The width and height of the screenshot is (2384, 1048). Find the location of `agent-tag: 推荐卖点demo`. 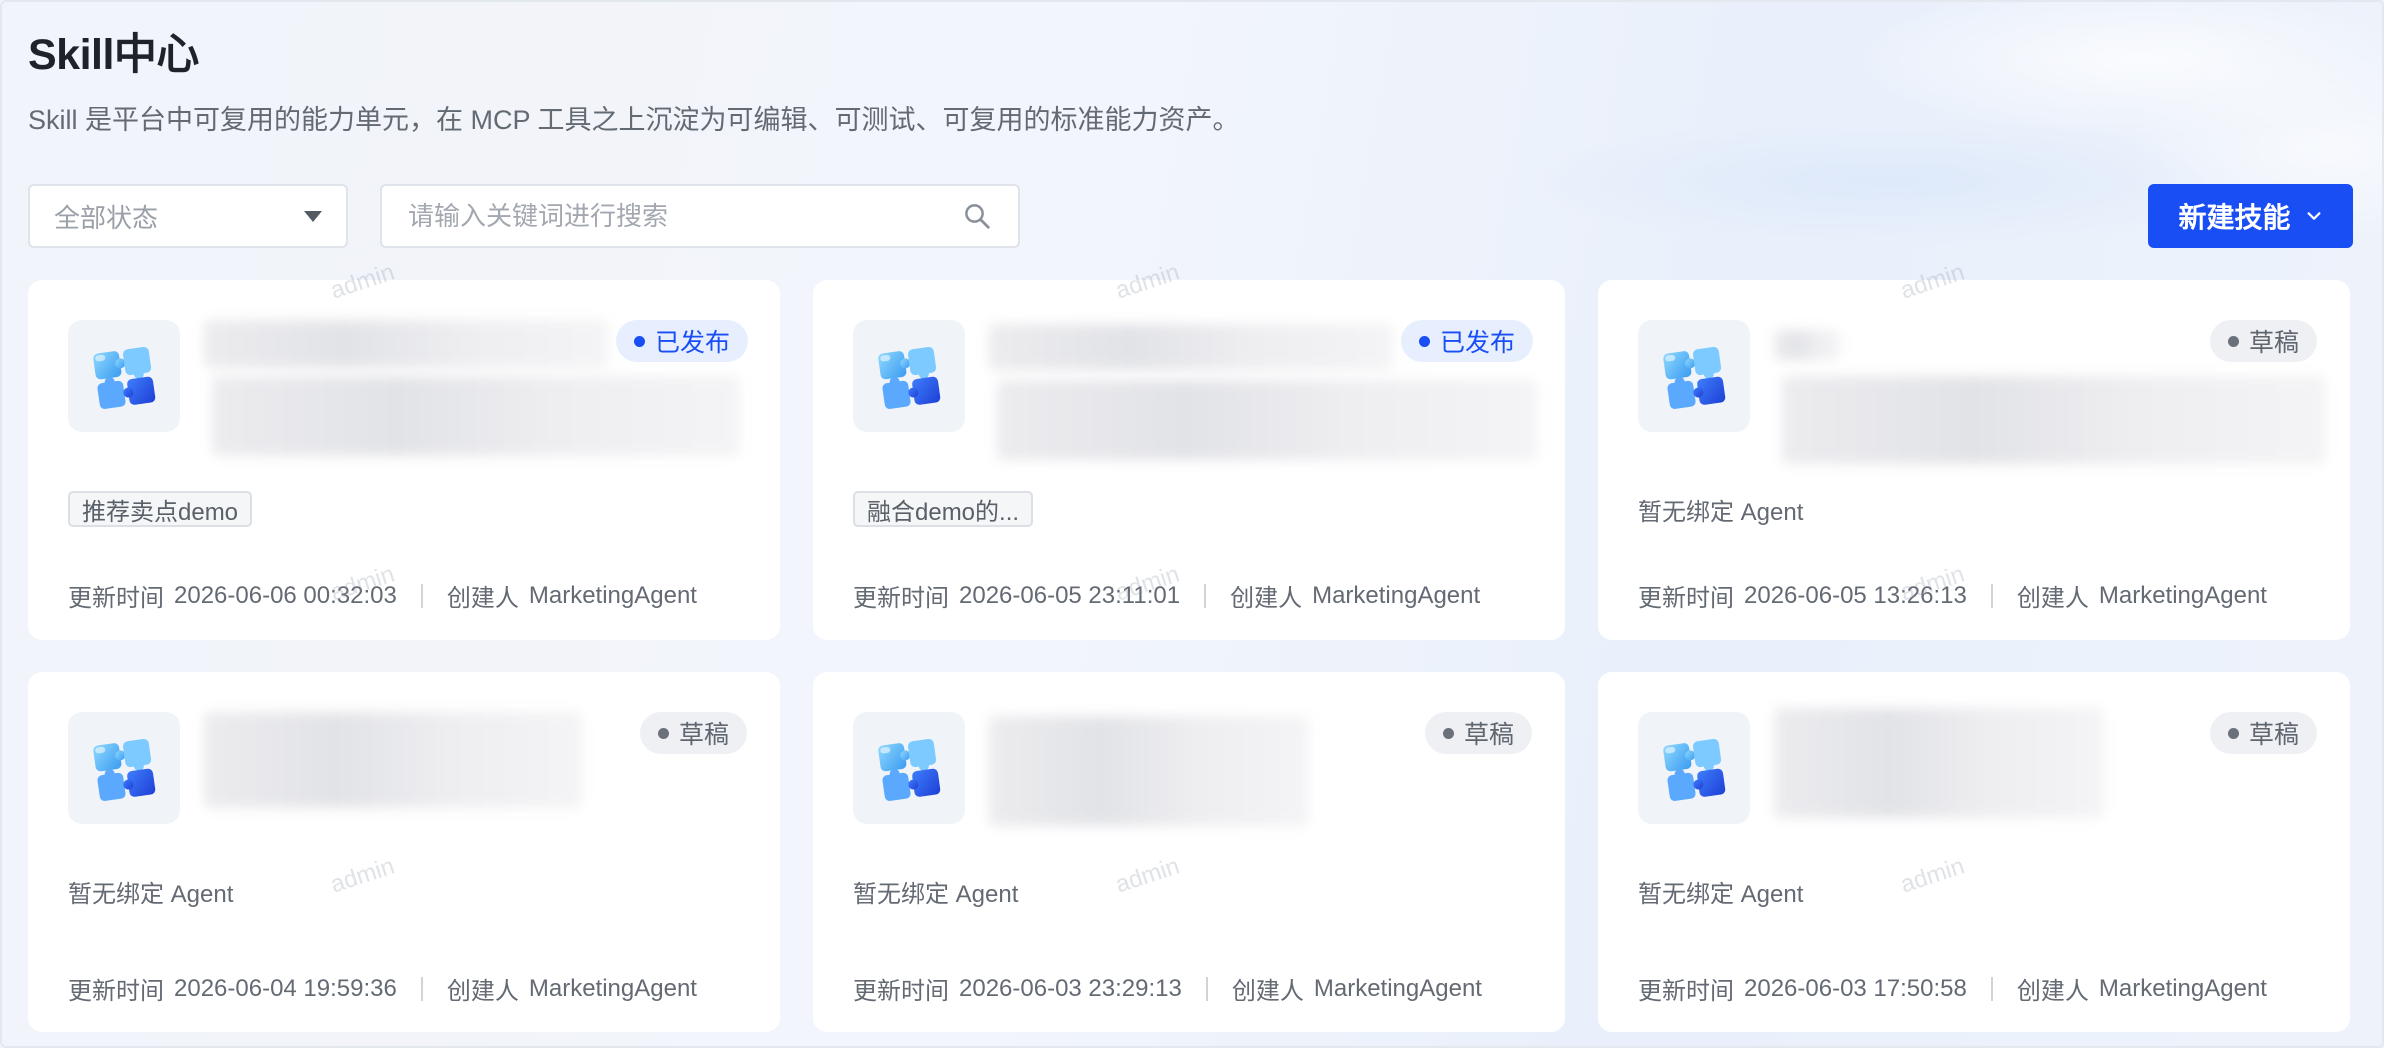

agent-tag: 推荐卖点demo is located at coordinates (160, 509).